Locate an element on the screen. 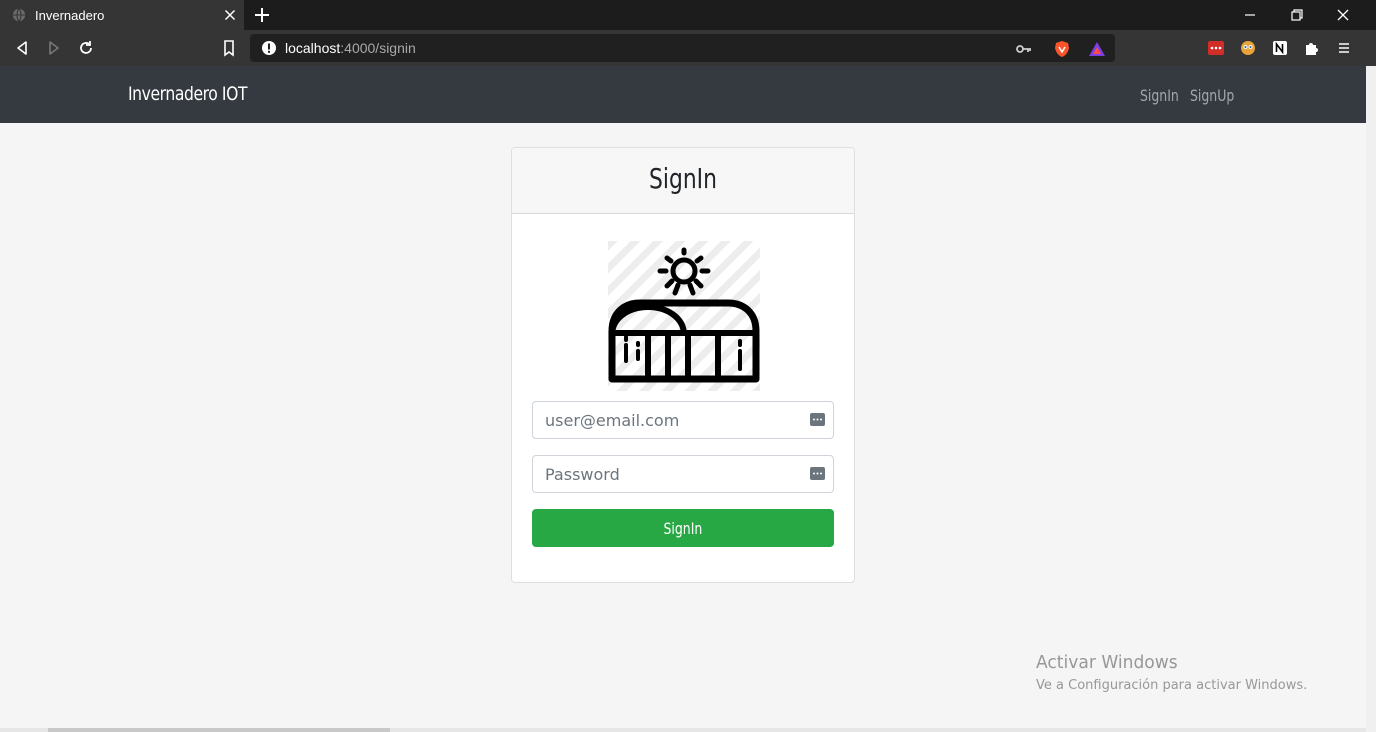 Image resolution: width=1376 pixels, height=732 pixels. signin-submit-button: SignIn is located at coordinates (683, 528).